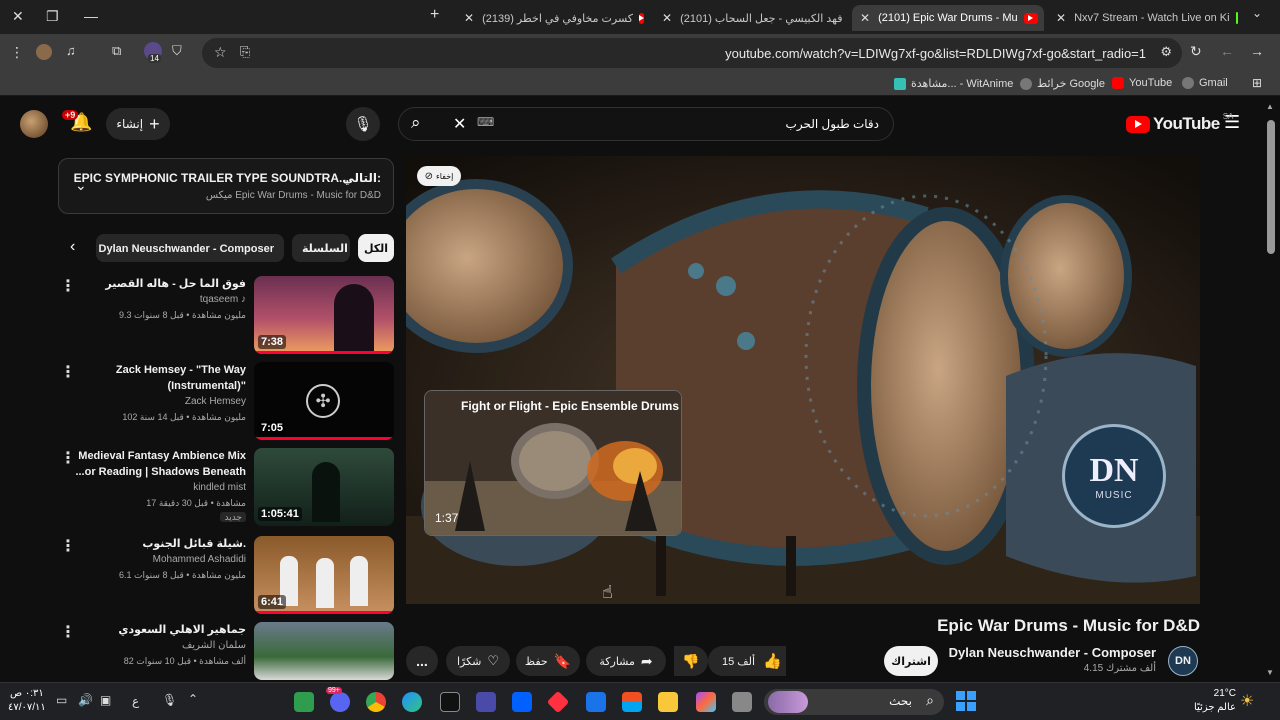 This screenshot has height=720, width=1280. Describe the element at coordinates (750, 18) in the screenshot. I see `tab-3: ✕ (2101) فهد الكبيسي - جعل السحاب` at that location.